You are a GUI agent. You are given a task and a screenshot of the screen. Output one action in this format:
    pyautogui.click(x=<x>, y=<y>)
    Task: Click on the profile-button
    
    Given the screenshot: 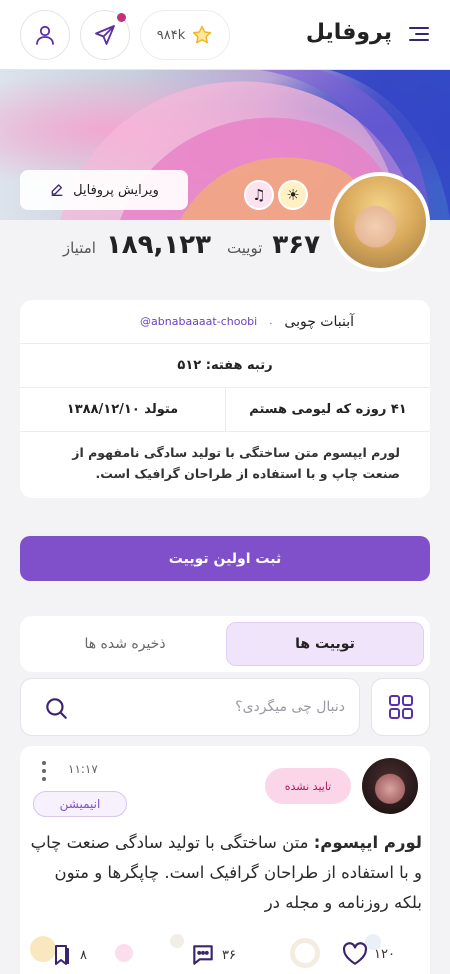 What is the action you would take?
    pyautogui.click(x=45, y=35)
    